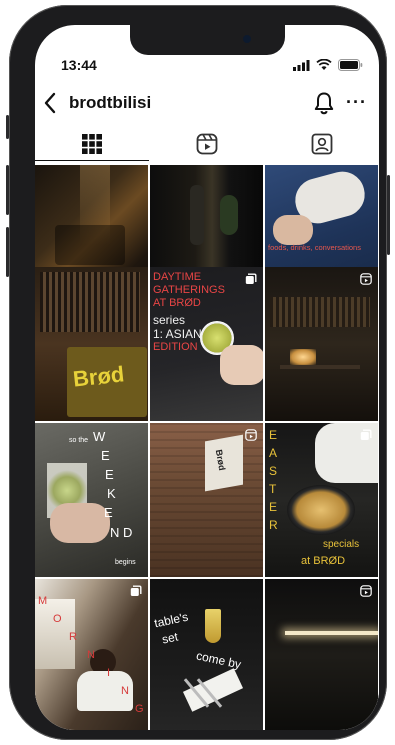  Describe the element at coordinates (213, 626) in the screenshot. I see `glass-shape` at that location.